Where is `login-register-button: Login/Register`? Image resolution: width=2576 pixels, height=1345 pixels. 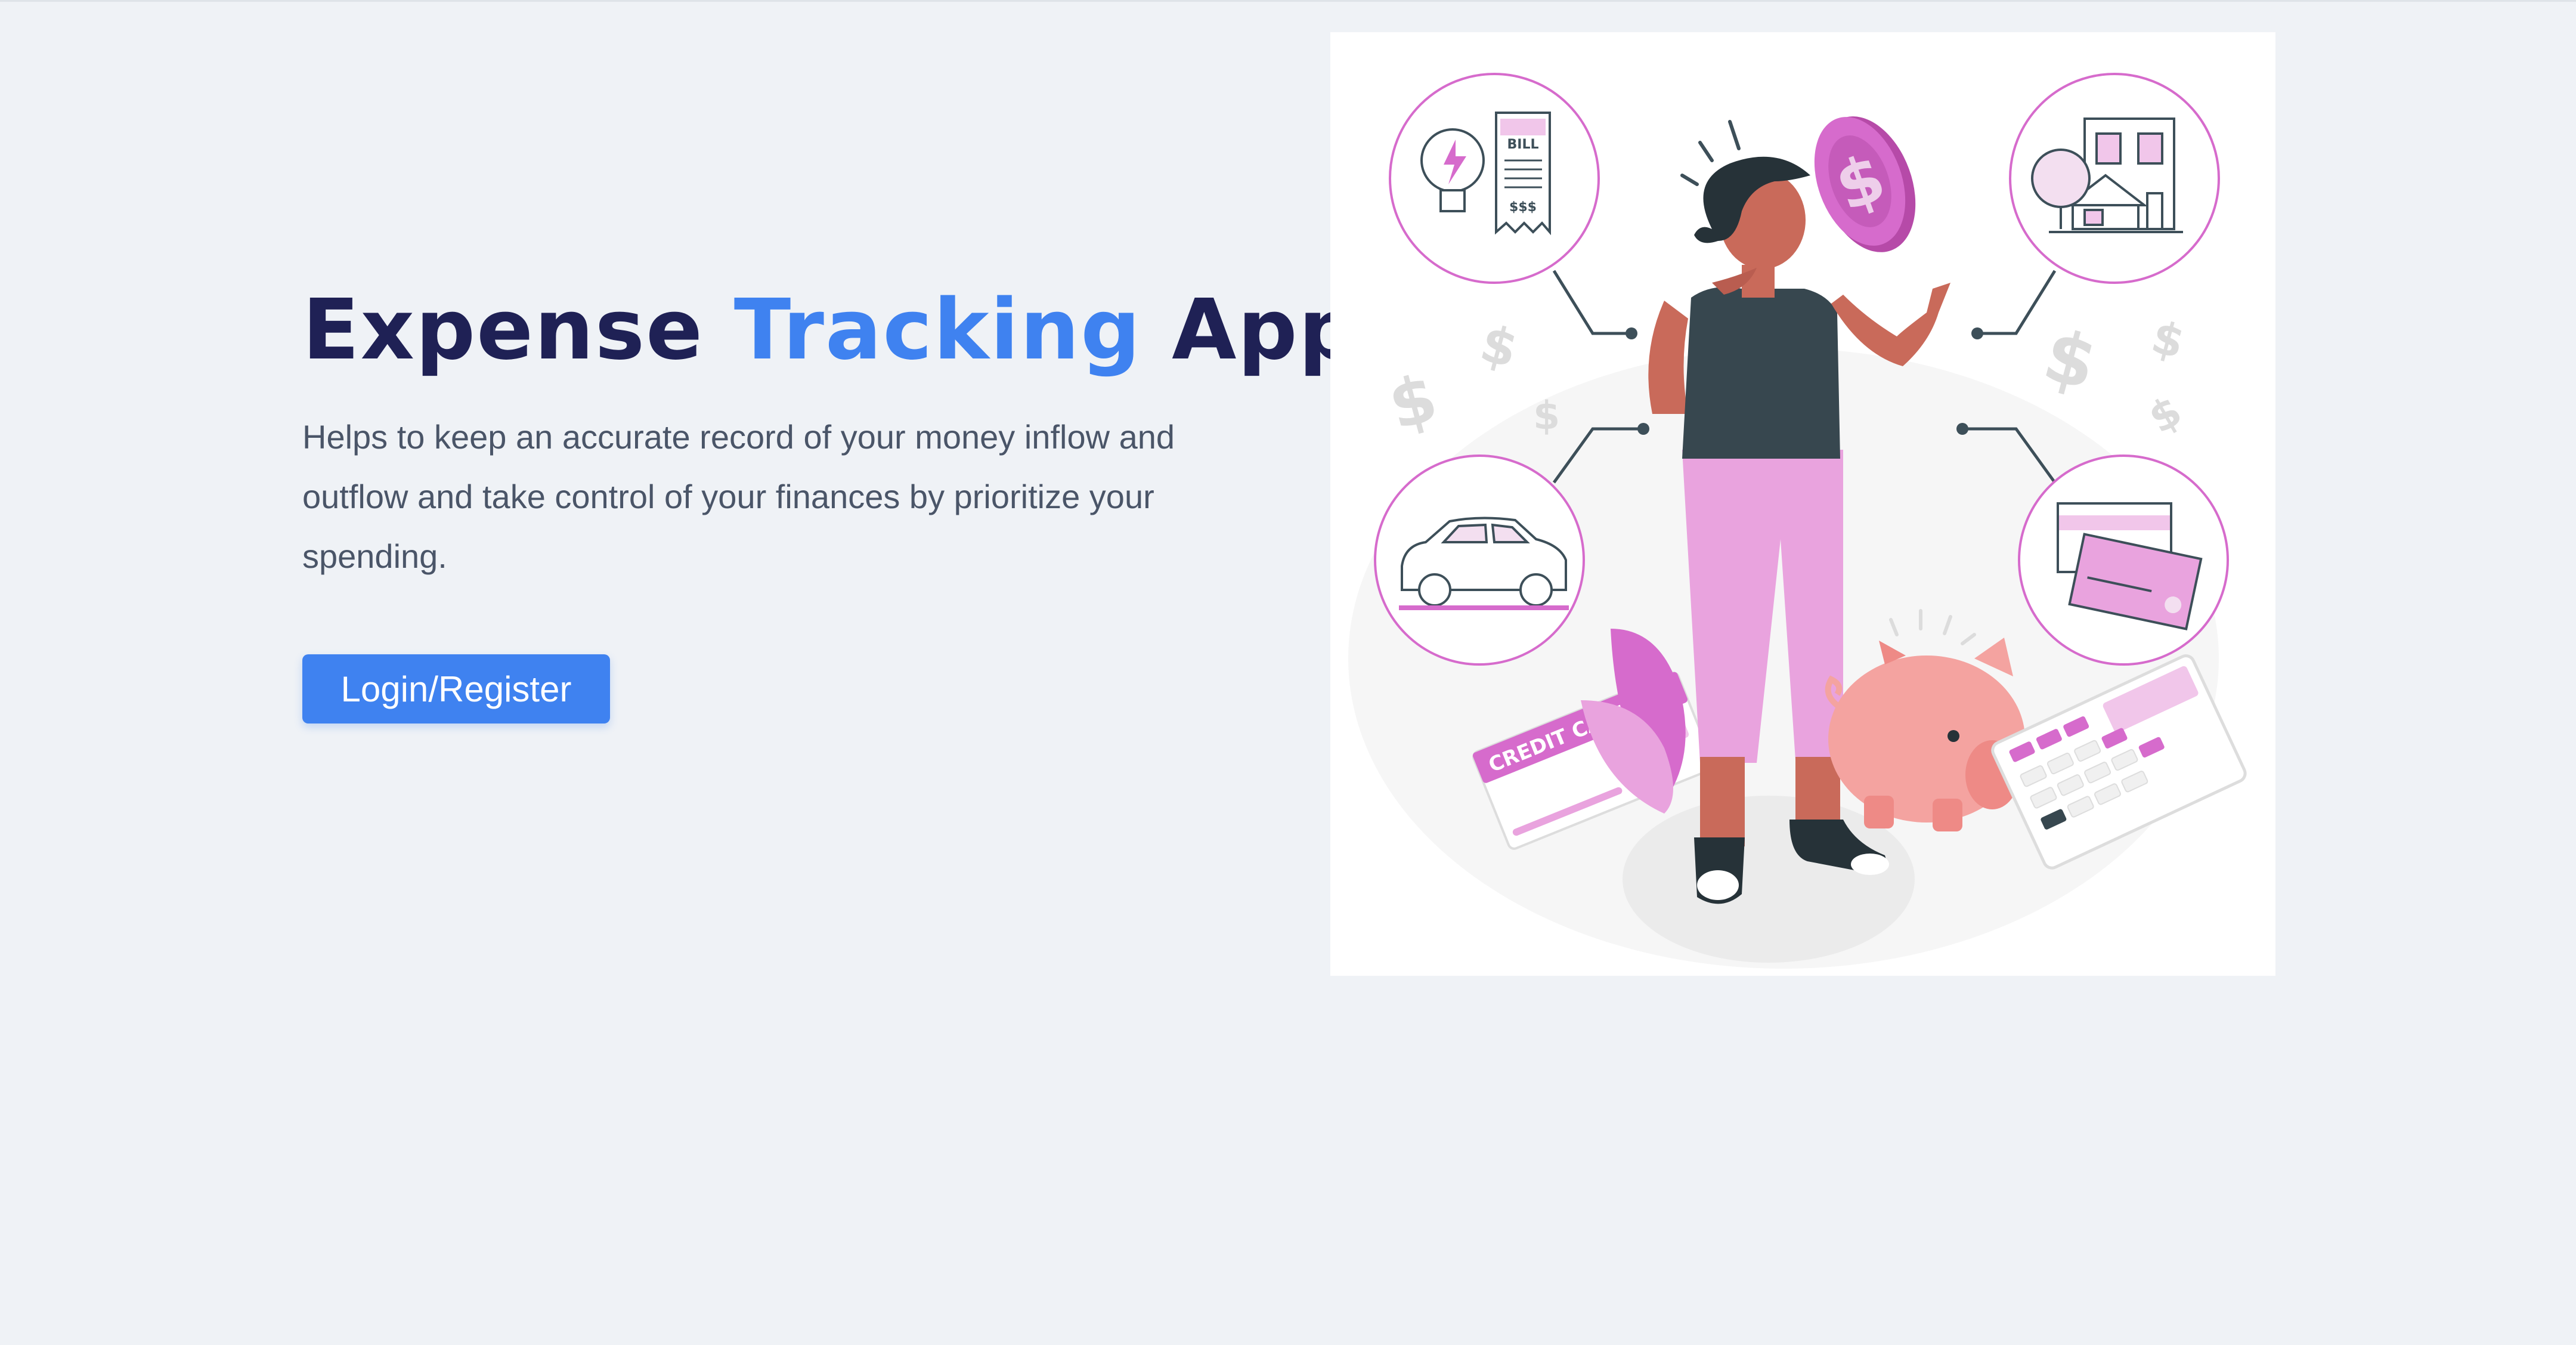 login-register-button: Login/Register is located at coordinates (456, 688).